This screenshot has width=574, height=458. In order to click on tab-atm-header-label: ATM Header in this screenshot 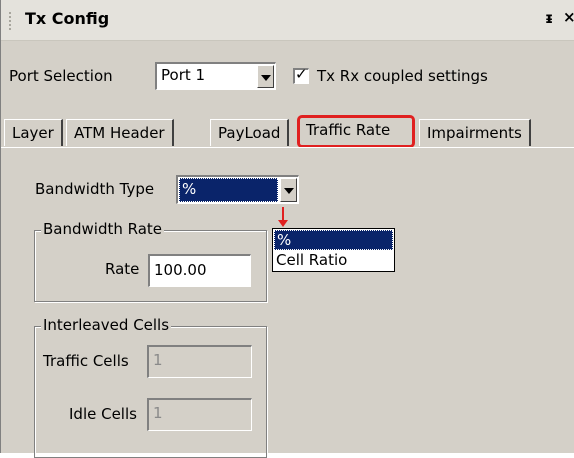, I will do `click(119, 133)`.